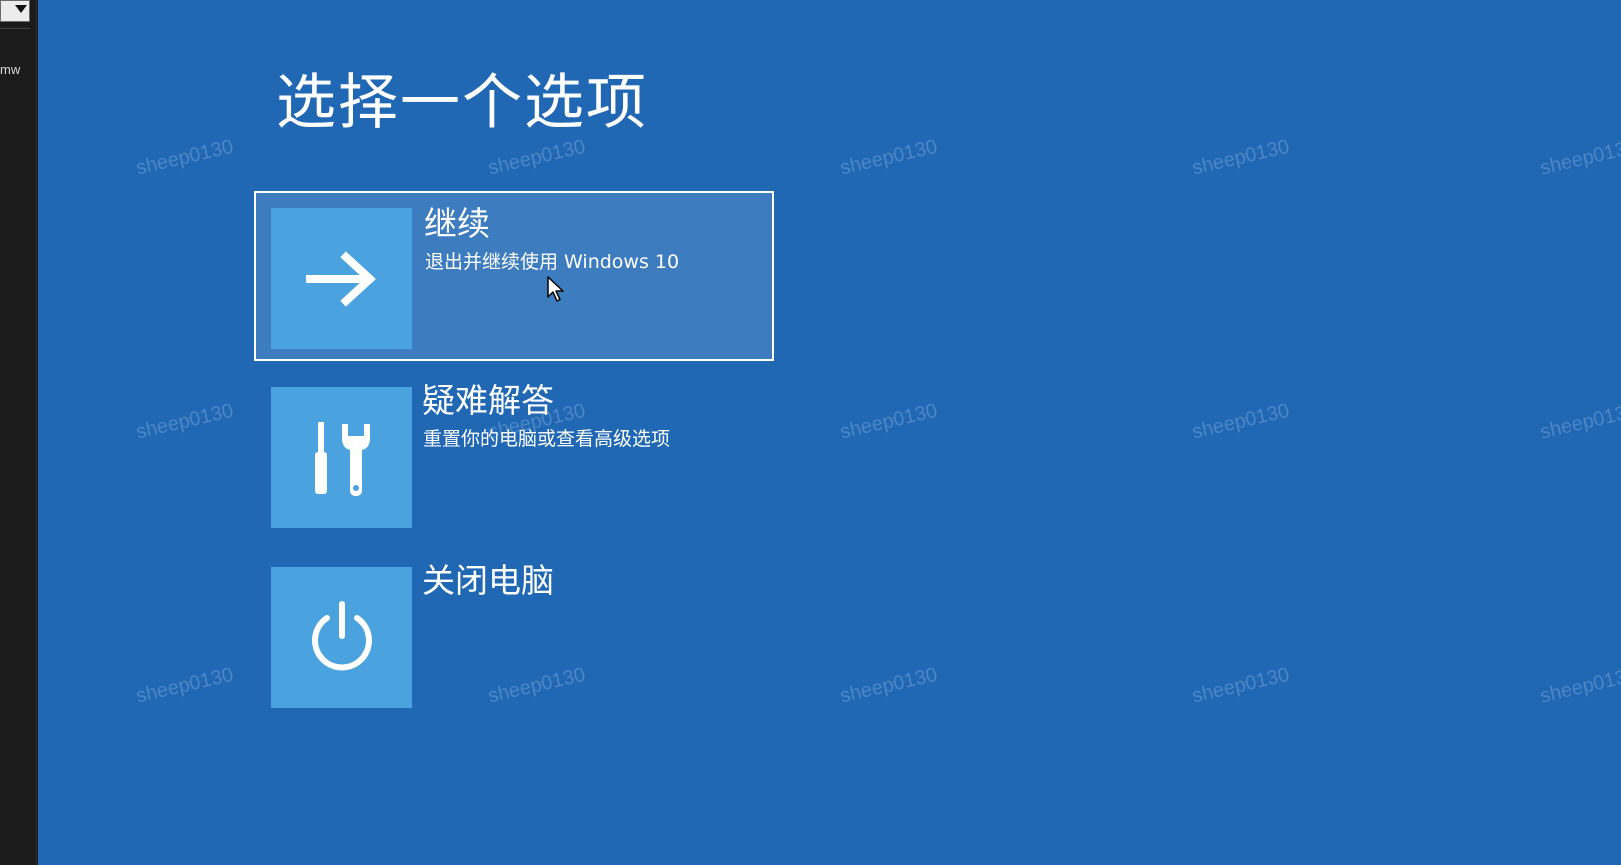  I want to click on troubleshoot-option: 疑难解答 重置你的电脑或查看高级选项, so click(514, 455).